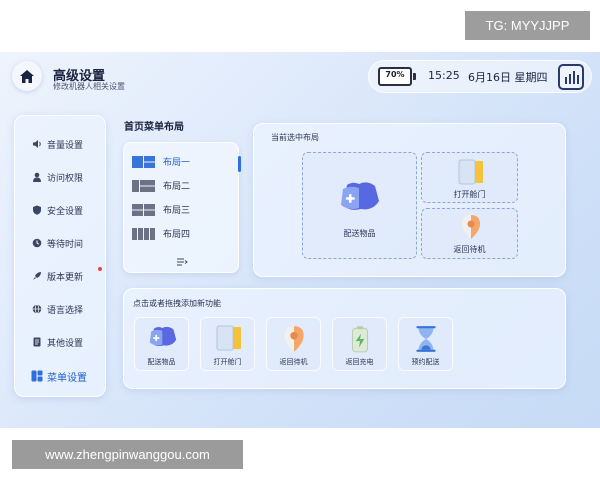  I want to click on battery-charge-icon, so click(360, 339).